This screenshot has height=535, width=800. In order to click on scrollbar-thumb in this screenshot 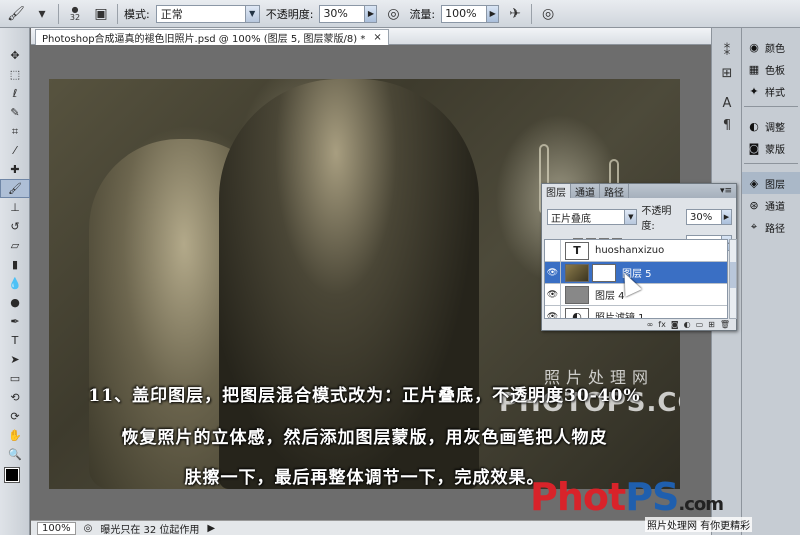, I will do `click(733, 275)`.